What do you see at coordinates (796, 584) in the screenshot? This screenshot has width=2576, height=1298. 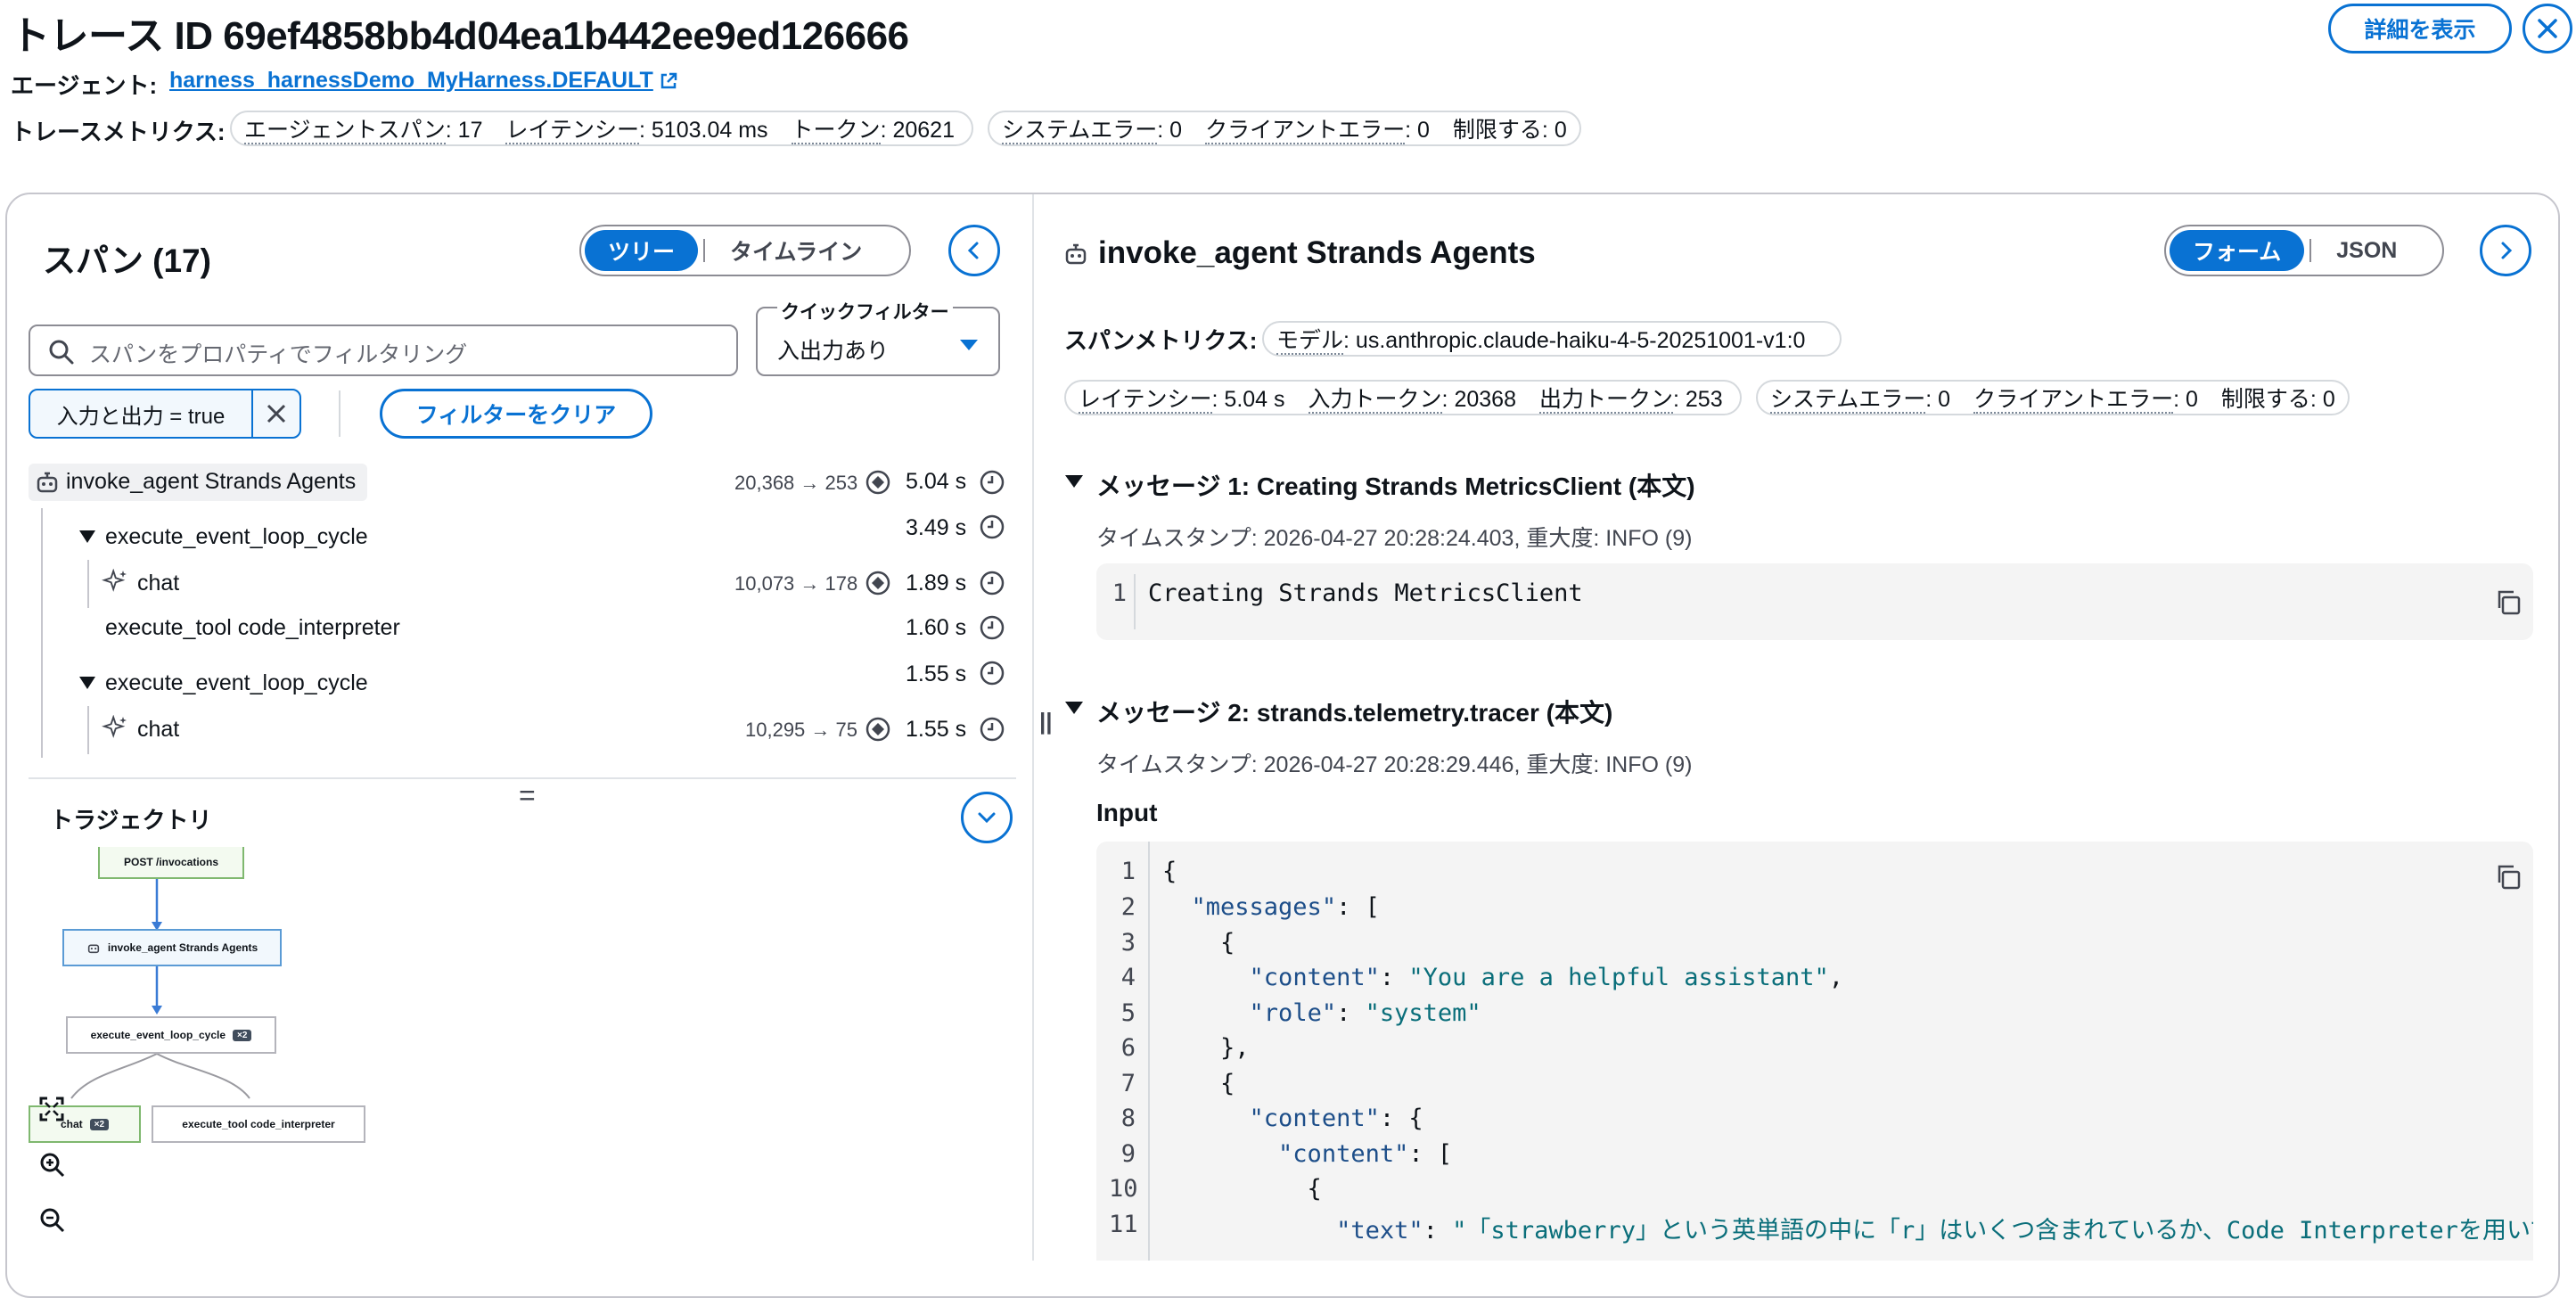 I see `span-tokens: 10,073 → 178` at bounding box center [796, 584].